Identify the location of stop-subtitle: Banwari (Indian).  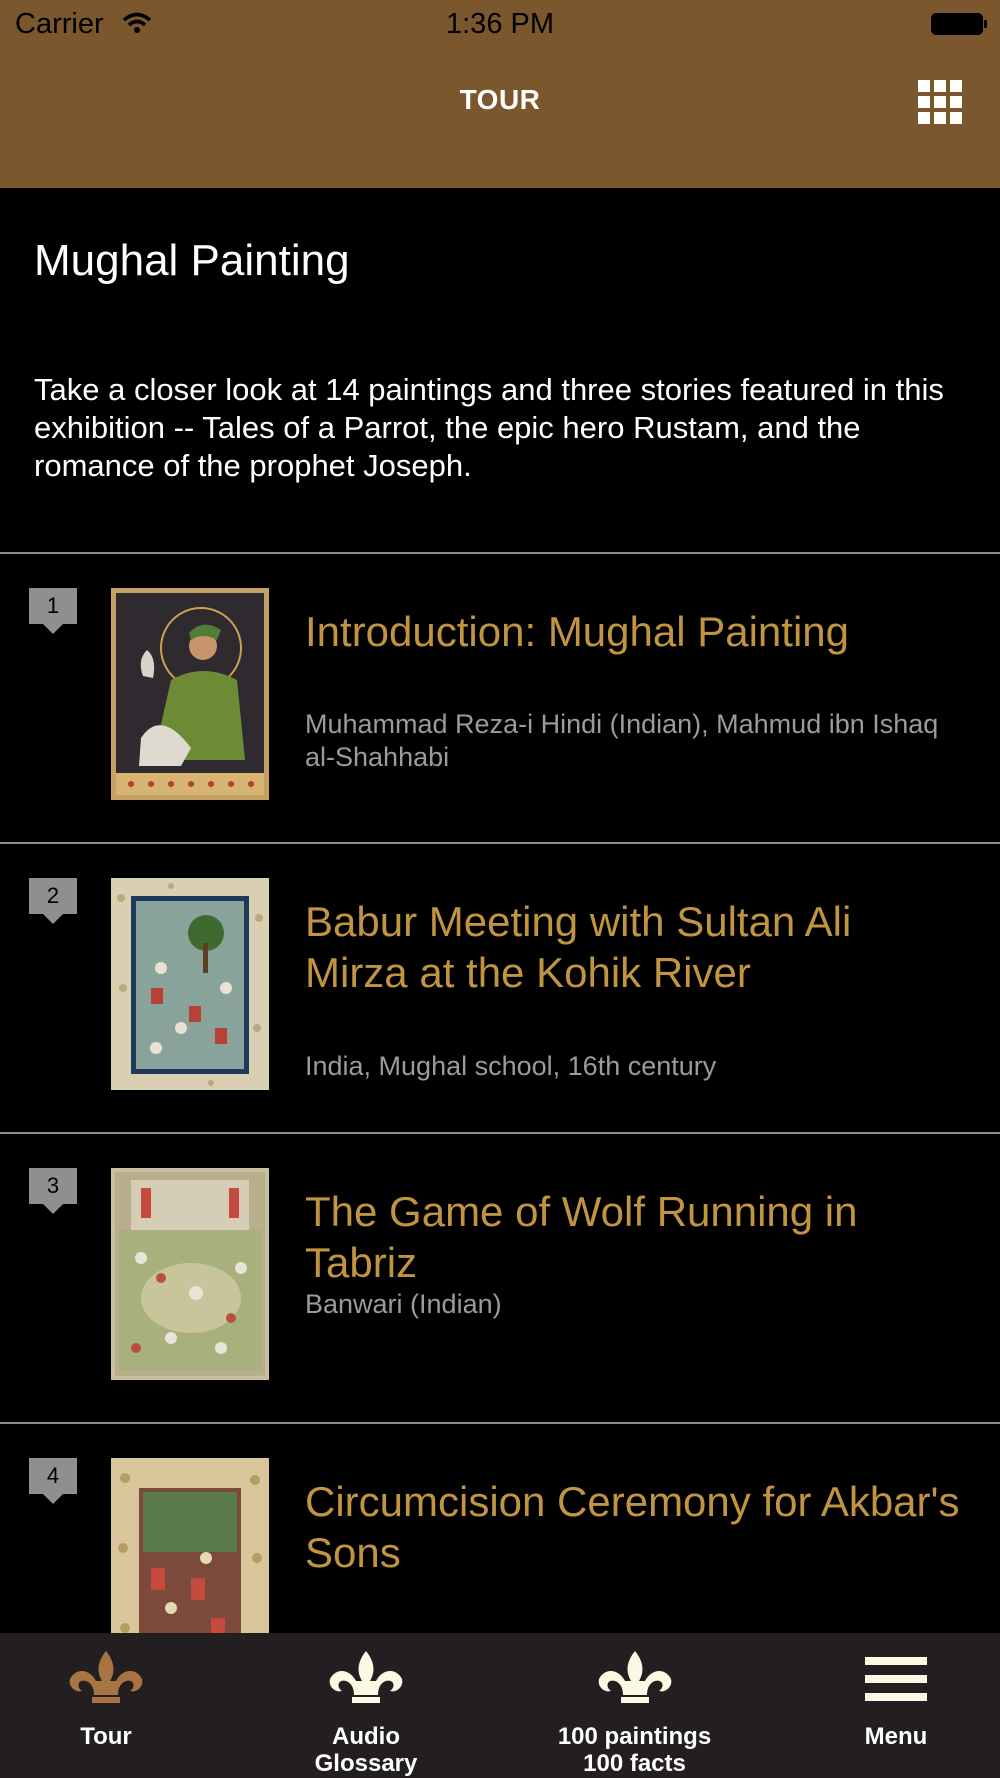
(403, 1304).